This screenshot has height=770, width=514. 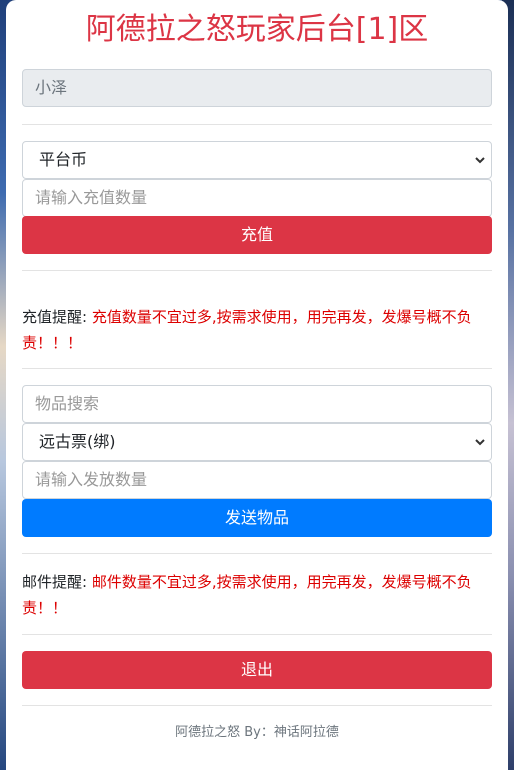 What do you see at coordinates (257, 670) in the screenshot?
I see `logout-button: 退出` at bounding box center [257, 670].